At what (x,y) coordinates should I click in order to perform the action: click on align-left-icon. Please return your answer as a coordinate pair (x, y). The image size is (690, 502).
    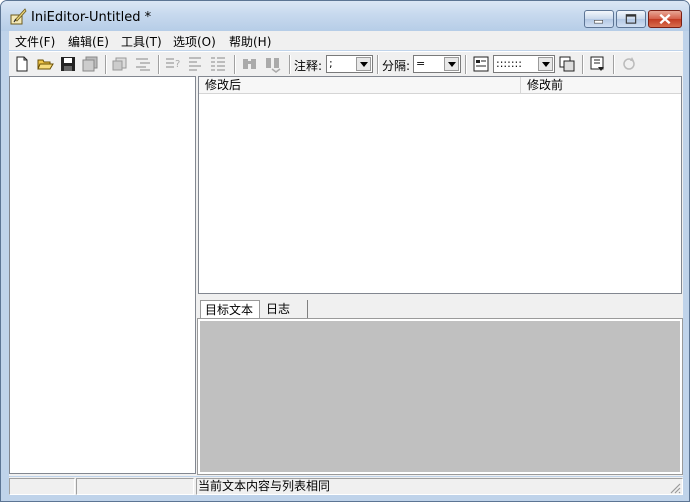
    Looking at the image, I should click on (196, 64).